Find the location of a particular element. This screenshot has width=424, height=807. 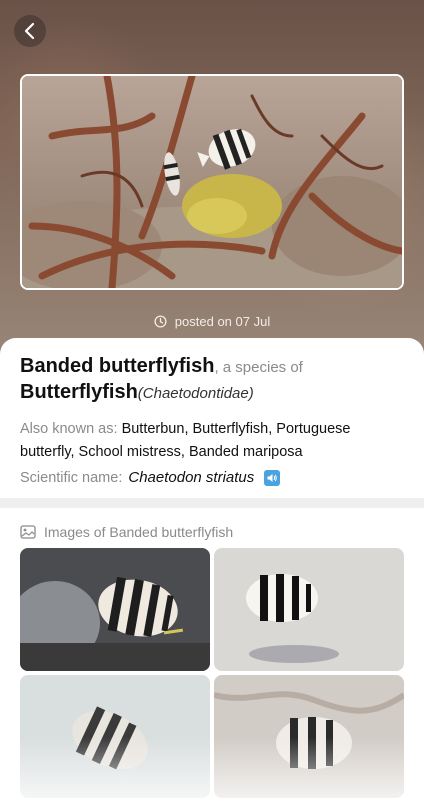

back-button is located at coordinates (30, 31).